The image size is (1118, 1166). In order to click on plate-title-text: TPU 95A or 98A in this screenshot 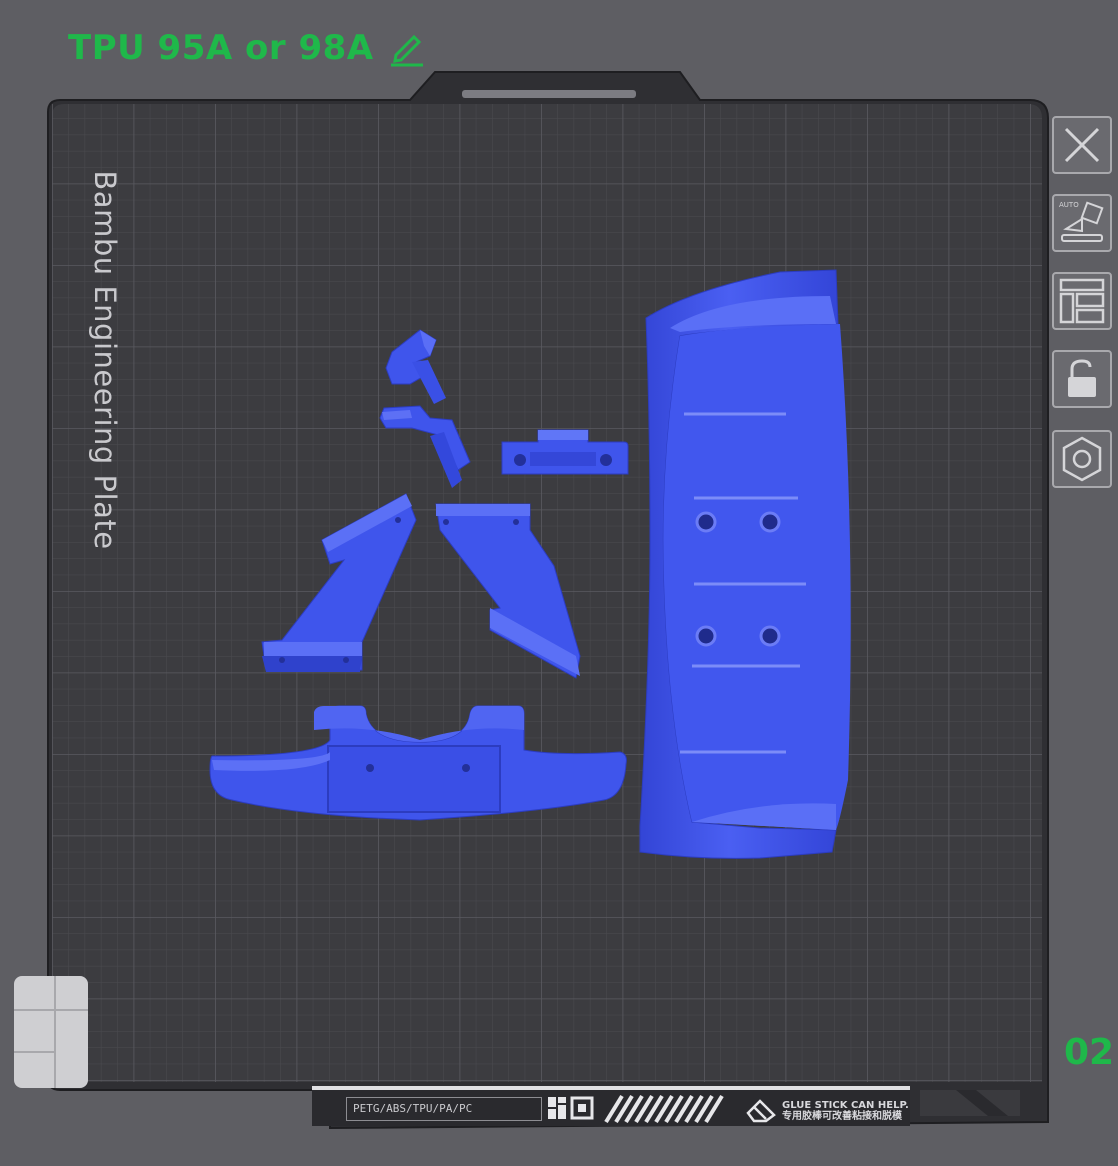, I will do `click(221, 48)`.